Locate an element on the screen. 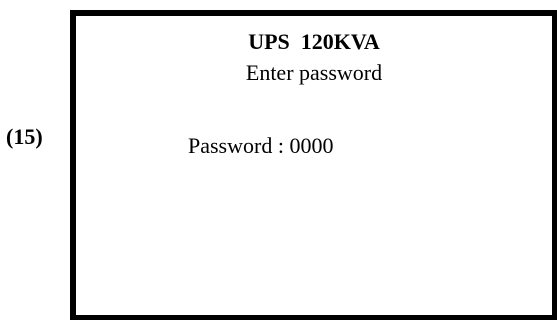 The height and width of the screenshot is (320, 557). password-row: Password : 0000 is located at coordinates (260, 146).